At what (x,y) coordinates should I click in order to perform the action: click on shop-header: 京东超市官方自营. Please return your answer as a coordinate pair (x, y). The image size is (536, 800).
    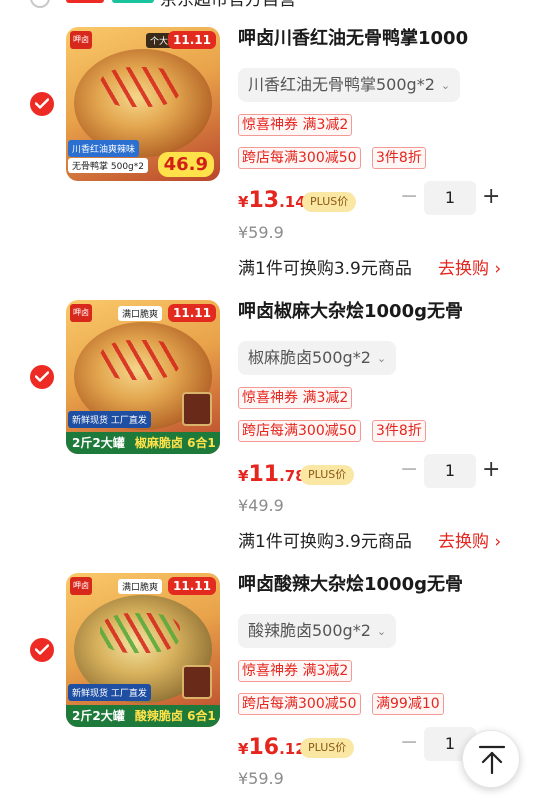
    Looking at the image, I should click on (268, 7).